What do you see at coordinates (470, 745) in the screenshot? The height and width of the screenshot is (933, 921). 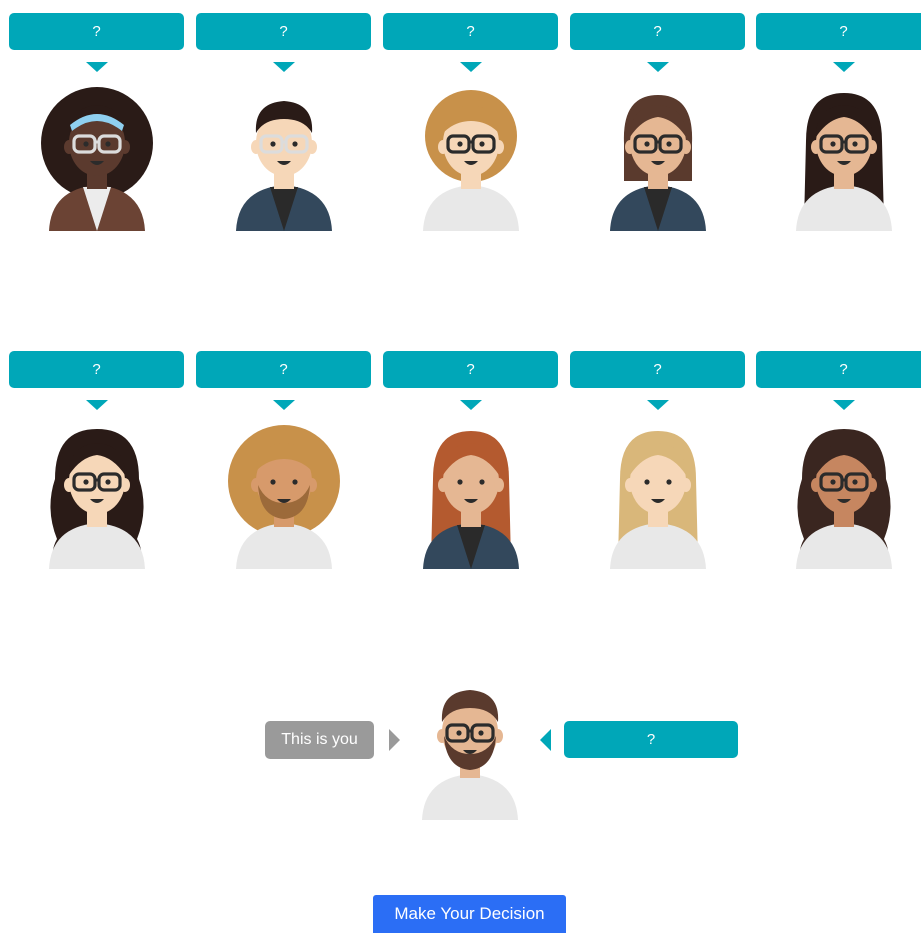 I see `your-avatar` at bounding box center [470, 745].